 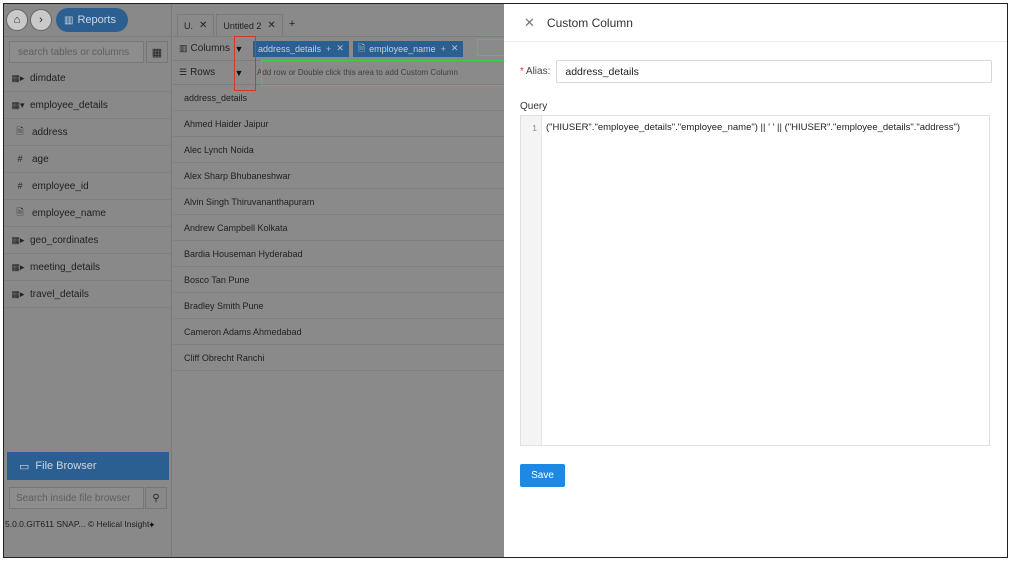 What do you see at coordinates (339, 98) in the screenshot?
I see `grid-header: address_details` at bounding box center [339, 98].